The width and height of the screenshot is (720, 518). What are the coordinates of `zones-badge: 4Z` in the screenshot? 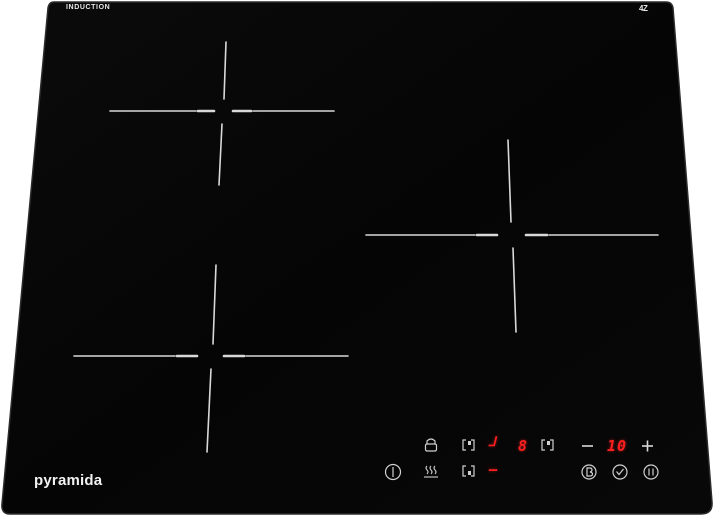 It's located at (643, 8).